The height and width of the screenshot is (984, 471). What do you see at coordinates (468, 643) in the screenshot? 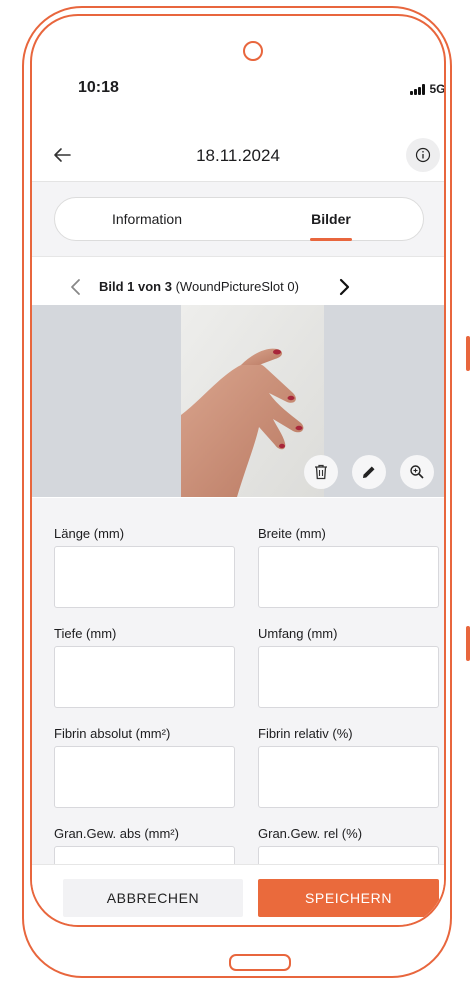
I see `side-button-lower` at bounding box center [468, 643].